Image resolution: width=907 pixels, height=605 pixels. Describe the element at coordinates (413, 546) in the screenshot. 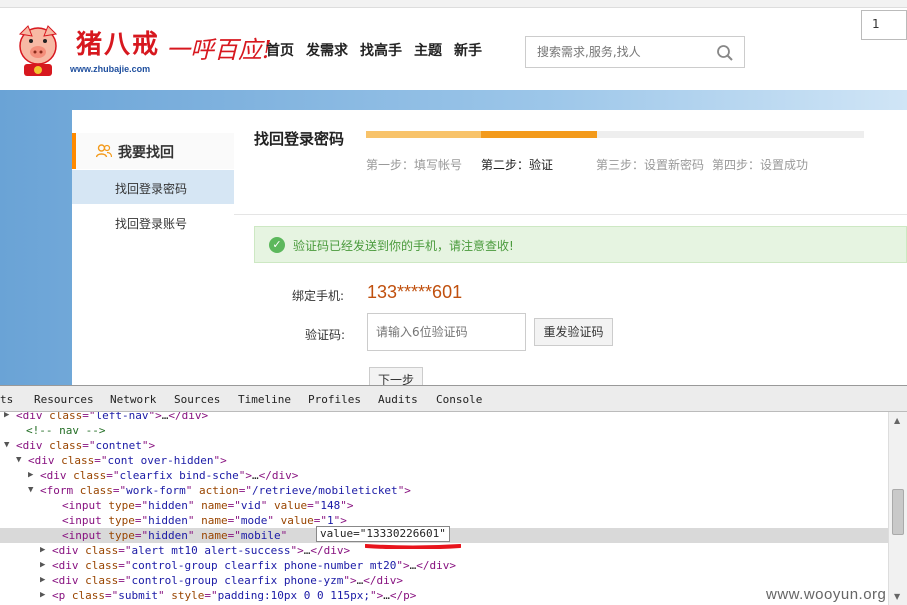

I see `red-underline-mark` at that location.